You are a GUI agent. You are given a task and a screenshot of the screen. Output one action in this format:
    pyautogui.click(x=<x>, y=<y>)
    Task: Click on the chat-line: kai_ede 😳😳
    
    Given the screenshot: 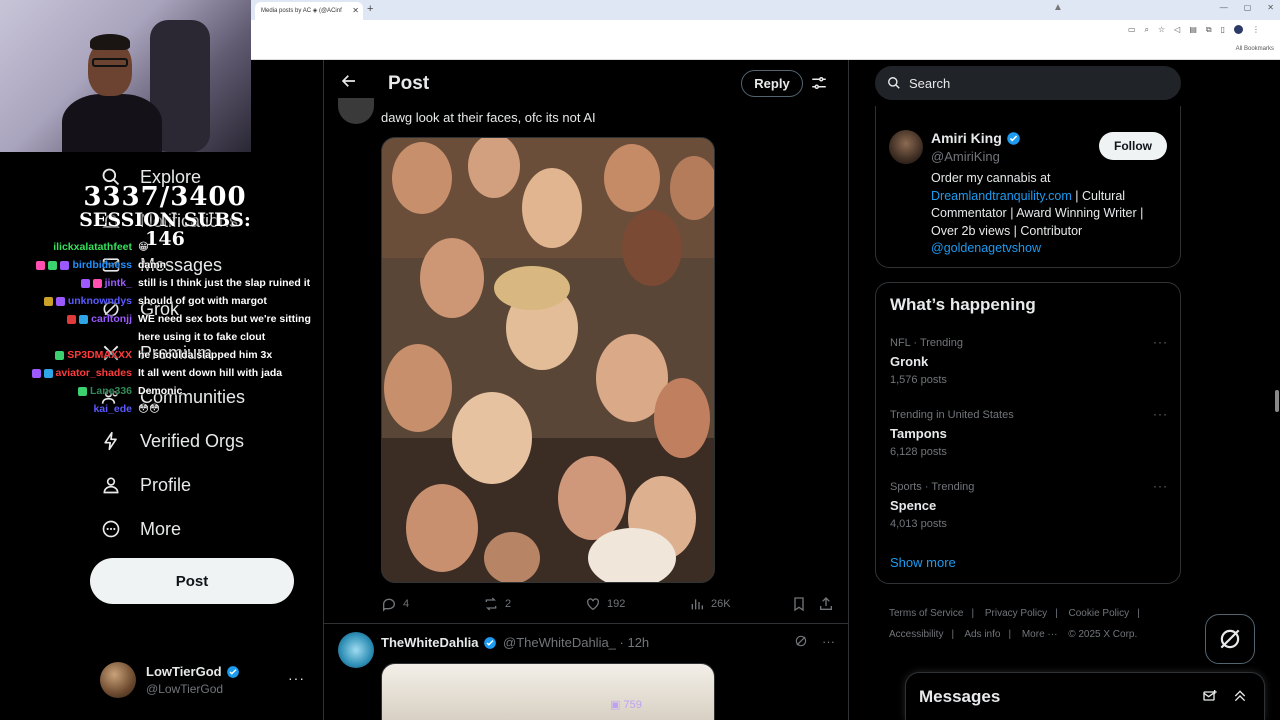 What is the action you would take?
    pyautogui.click(x=168, y=412)
    